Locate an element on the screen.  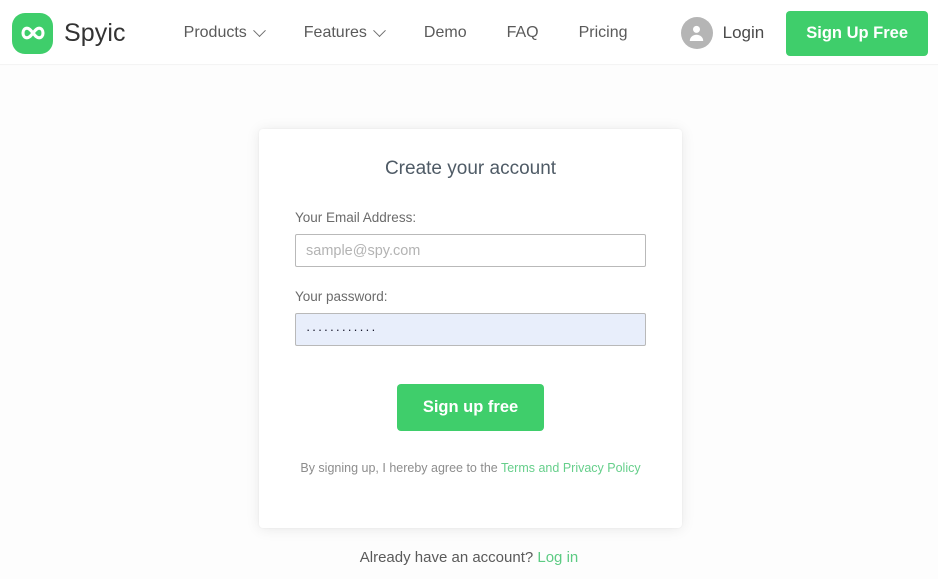
brand-logo: Spyic is located at coordinates (69, 33).